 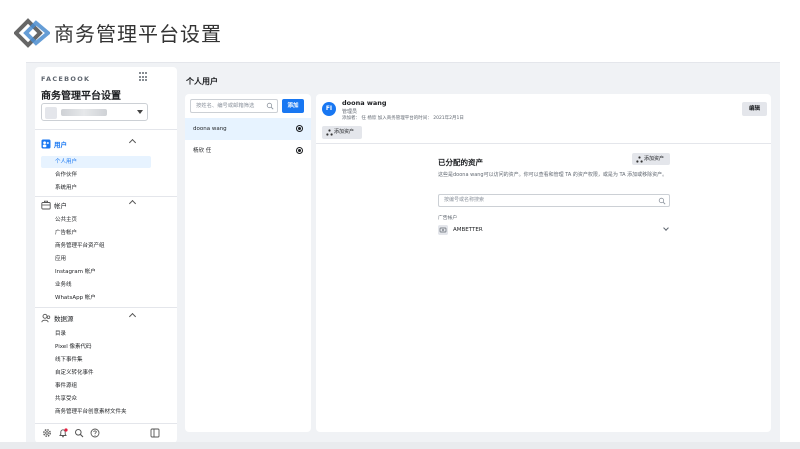 I want to click on user-name: doona wang, so click(x=210, y=129).